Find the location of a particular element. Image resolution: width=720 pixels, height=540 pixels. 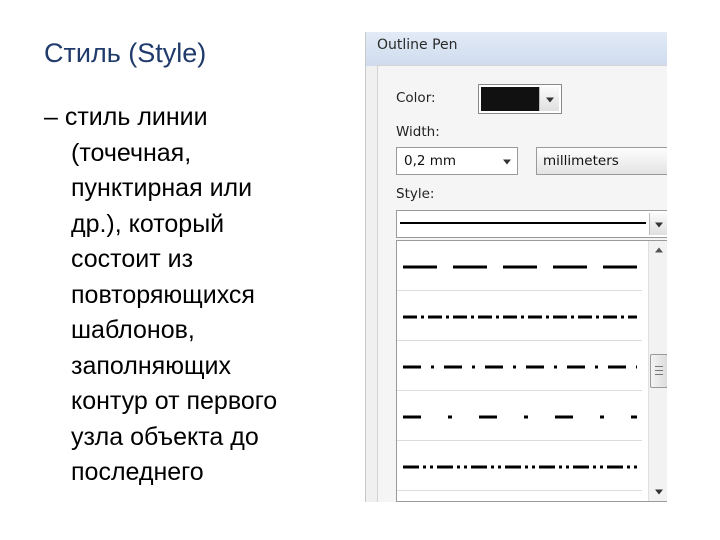

style-option-dash-dot is located at coordinates (519, 366).